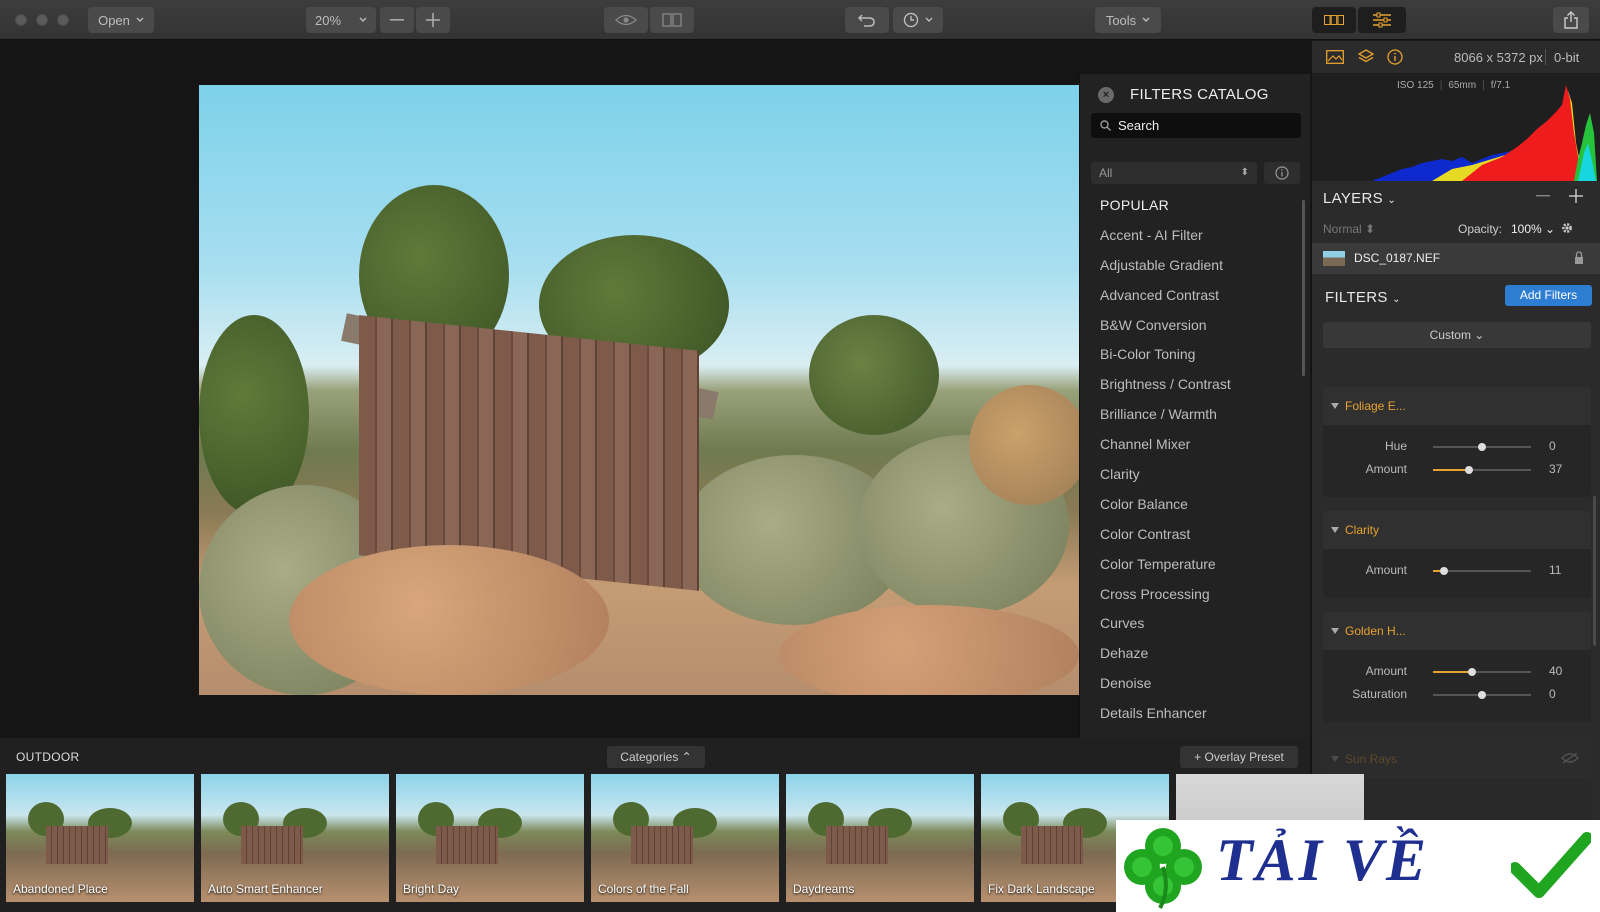 The height and width of the screenshot is (912, 1600). I want to click on catalog-filter-item: Accent - AI Filter, so click(1190, 235).